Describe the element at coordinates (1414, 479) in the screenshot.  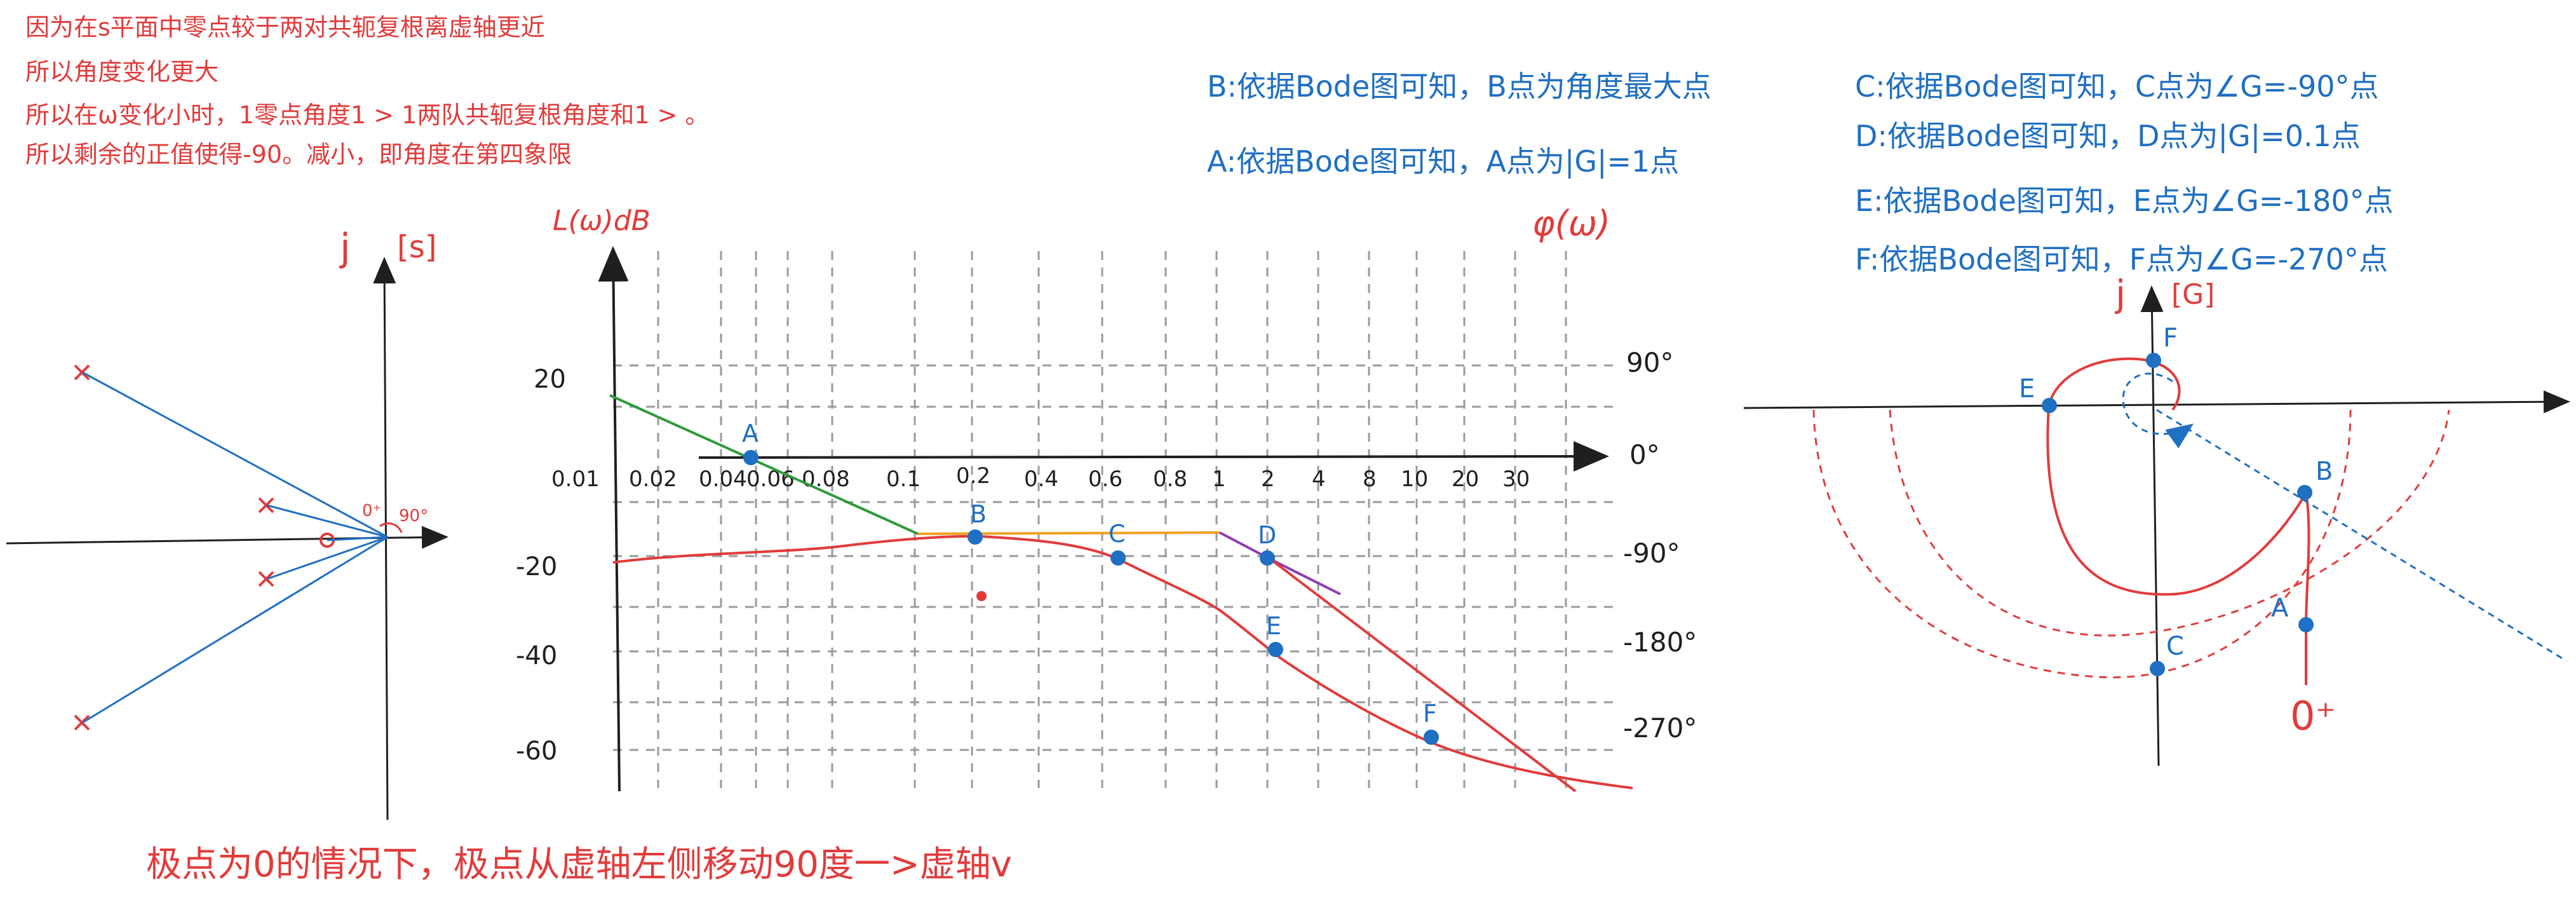
I see `freq-tick: 10` at that location.